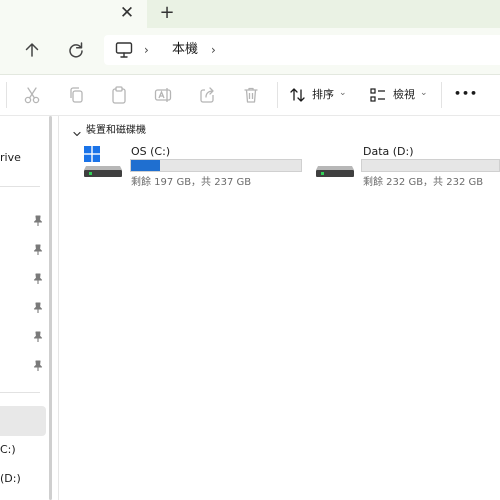  Describe the element at coordinates (378, 95) in the screenshot. I see `view-icon` at that location.